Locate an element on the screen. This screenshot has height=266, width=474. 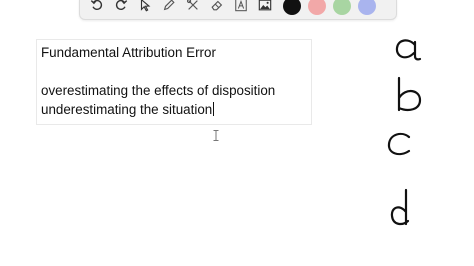
image-icon is located at coordinates (265, 5).